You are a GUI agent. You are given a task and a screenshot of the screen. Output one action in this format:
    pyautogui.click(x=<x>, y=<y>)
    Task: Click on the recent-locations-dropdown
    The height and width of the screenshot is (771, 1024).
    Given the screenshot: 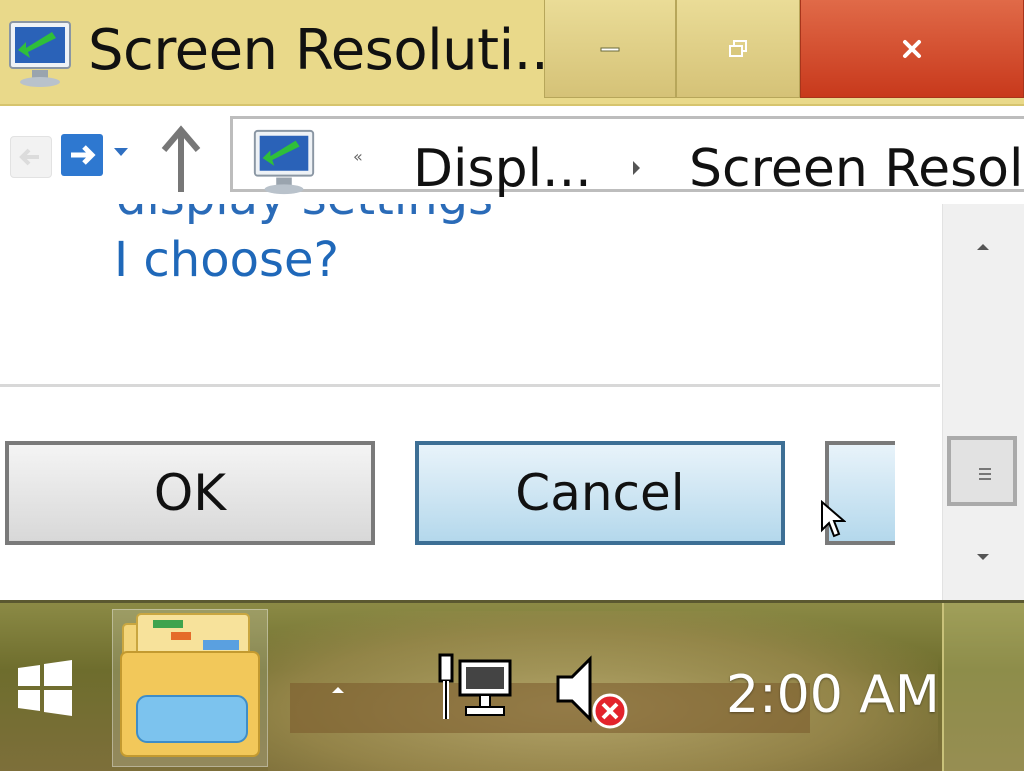 What is the action you would take?
    pyautogui.click(x=121, y=152)
    